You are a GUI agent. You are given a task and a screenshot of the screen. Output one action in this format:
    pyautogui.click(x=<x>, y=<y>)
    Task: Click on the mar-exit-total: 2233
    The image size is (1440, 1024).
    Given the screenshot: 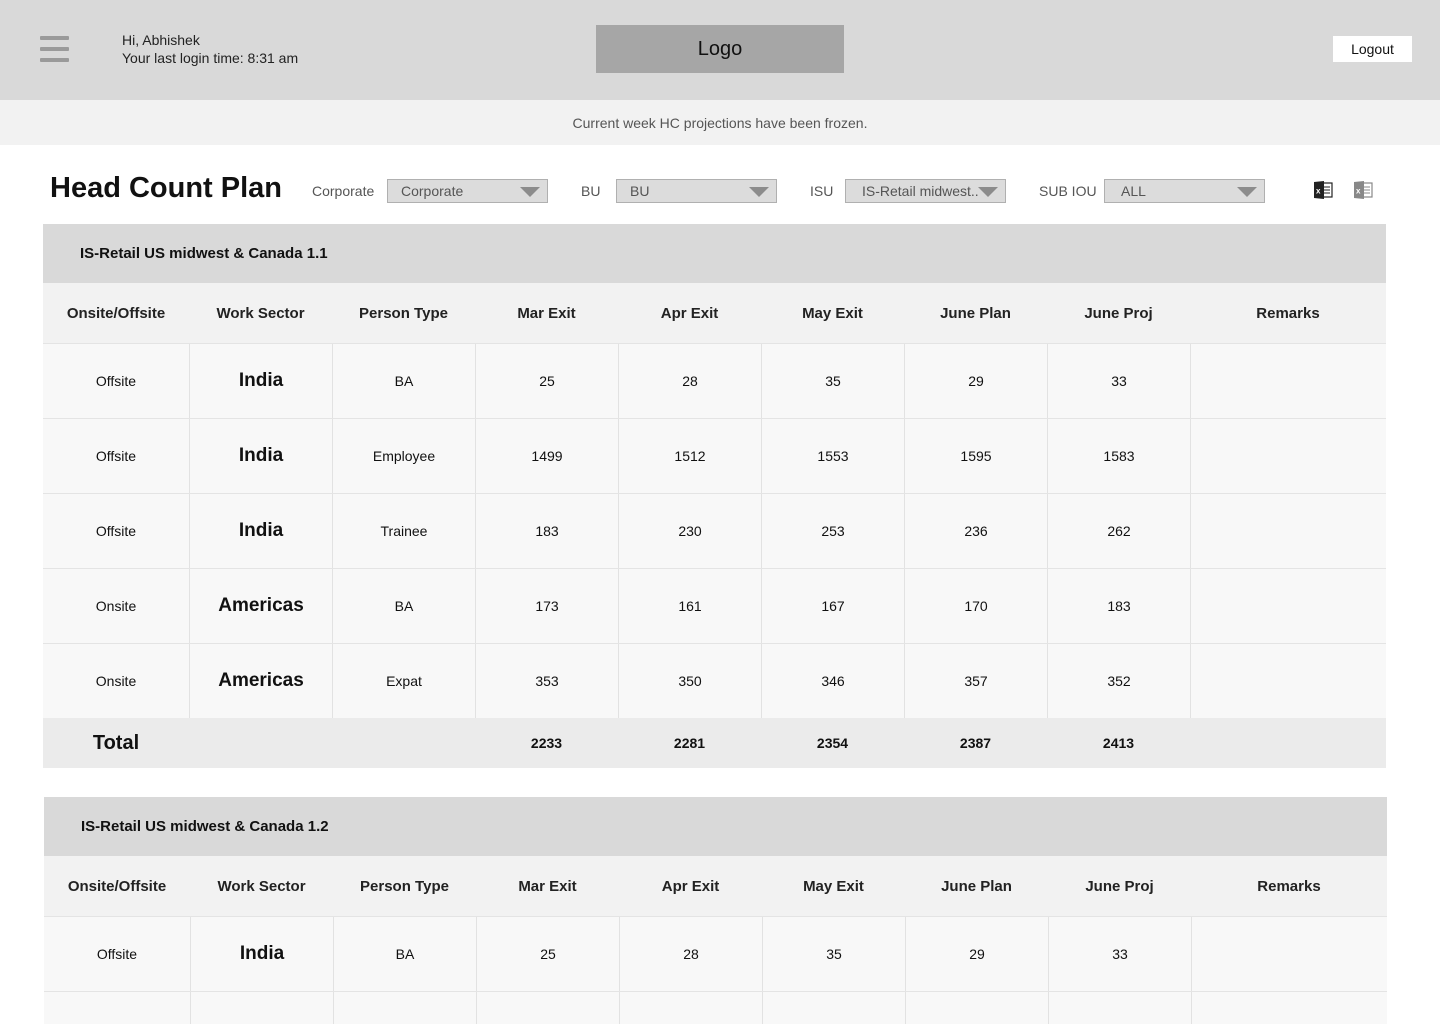 What is the action you would take?
    pyautogui.click(x=546, y=743)
    